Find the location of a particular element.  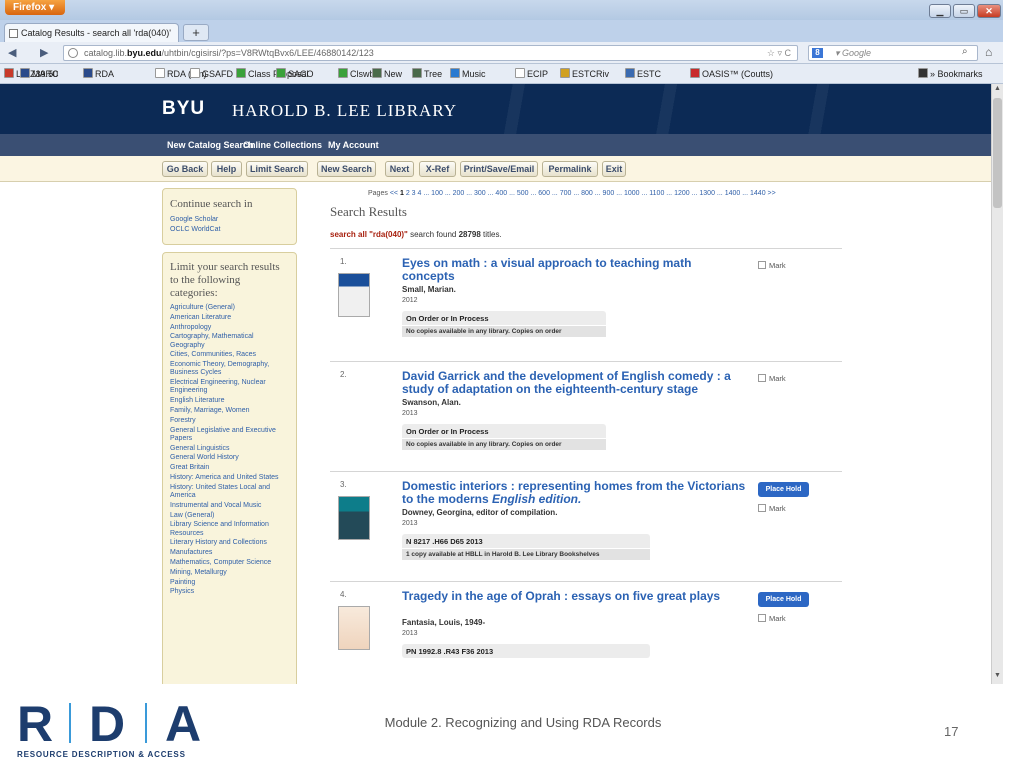

bookmark-2: RDA is located at coordinates (98, 73).